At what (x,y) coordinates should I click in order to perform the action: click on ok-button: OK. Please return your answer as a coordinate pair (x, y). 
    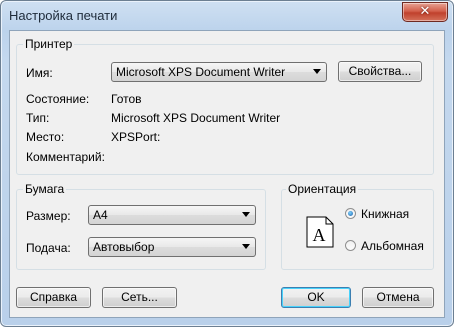
    Looking at the image, I should click on (316, 297).